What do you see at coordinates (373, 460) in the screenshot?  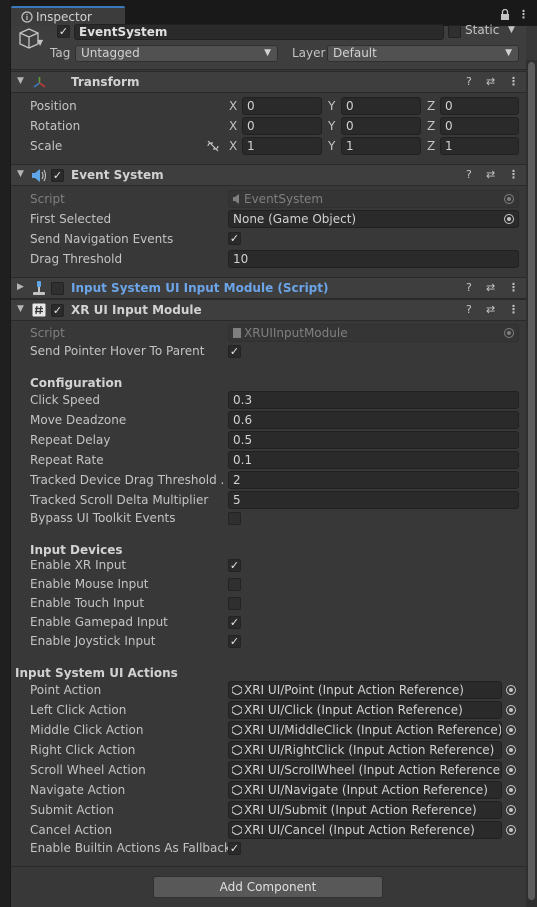 I see `repeat-rate-input: 0.1` at bounding box center [373, 460].